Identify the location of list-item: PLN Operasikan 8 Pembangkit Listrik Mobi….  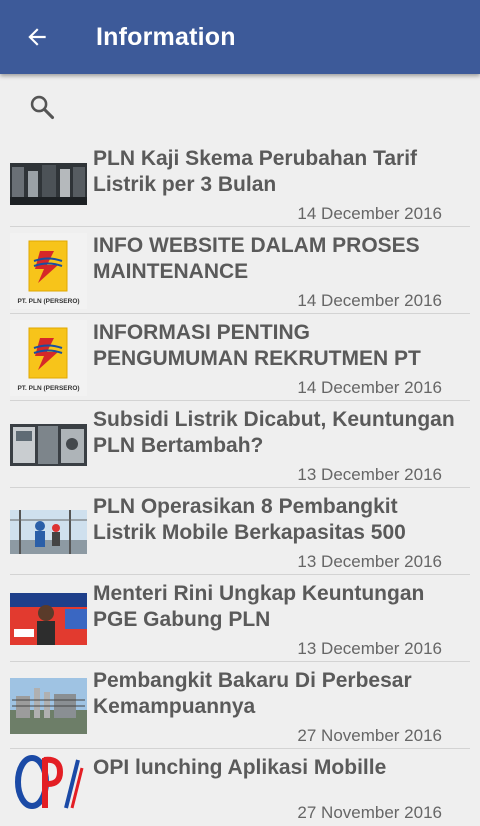
(240, 531).